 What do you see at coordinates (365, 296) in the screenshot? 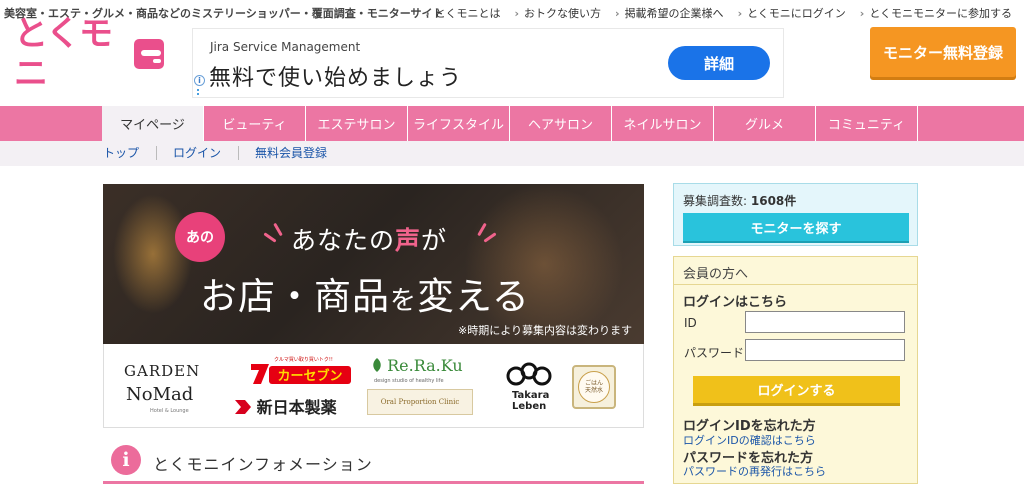
I see `hero-line-2: お店・商品を変える` at bounding box center [365, 296].